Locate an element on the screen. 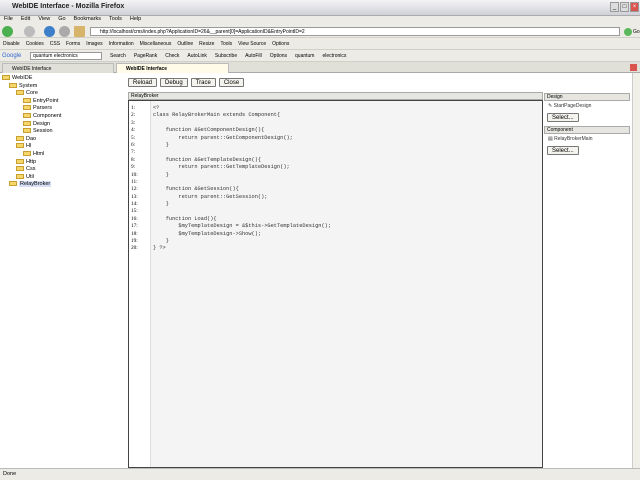  line-number: 1: is located at coordinates (133, 108).